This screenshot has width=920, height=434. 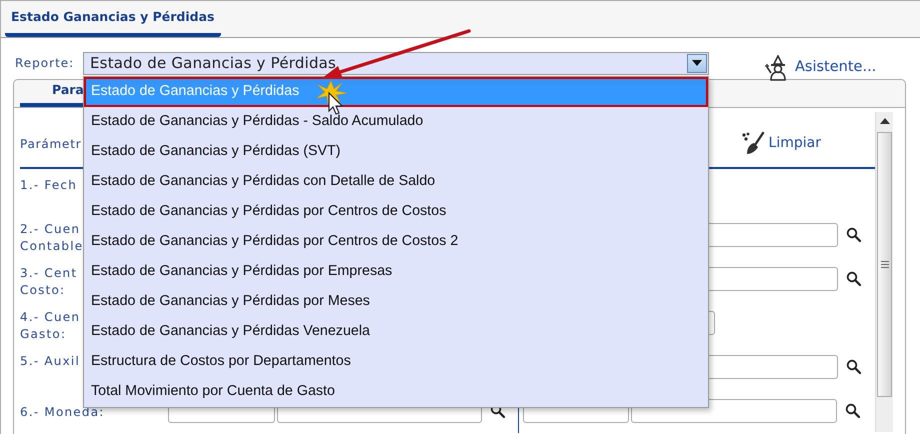 I want to click on page-tab: Estado Ganancias y Pérdidas, so click(x=112, y=22).